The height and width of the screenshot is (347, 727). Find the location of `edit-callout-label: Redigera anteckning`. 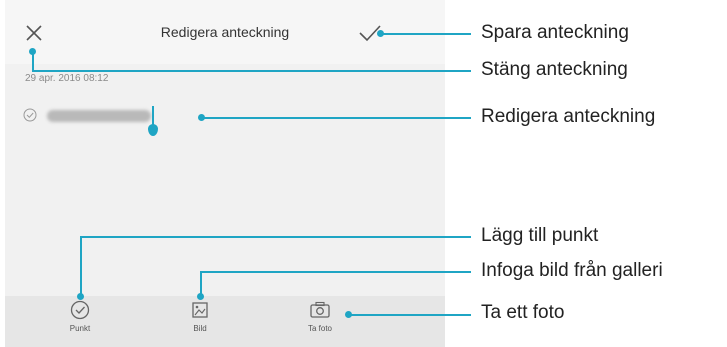

edit-callout-label: Redigera anteckning is located at coordinates (568, 116).